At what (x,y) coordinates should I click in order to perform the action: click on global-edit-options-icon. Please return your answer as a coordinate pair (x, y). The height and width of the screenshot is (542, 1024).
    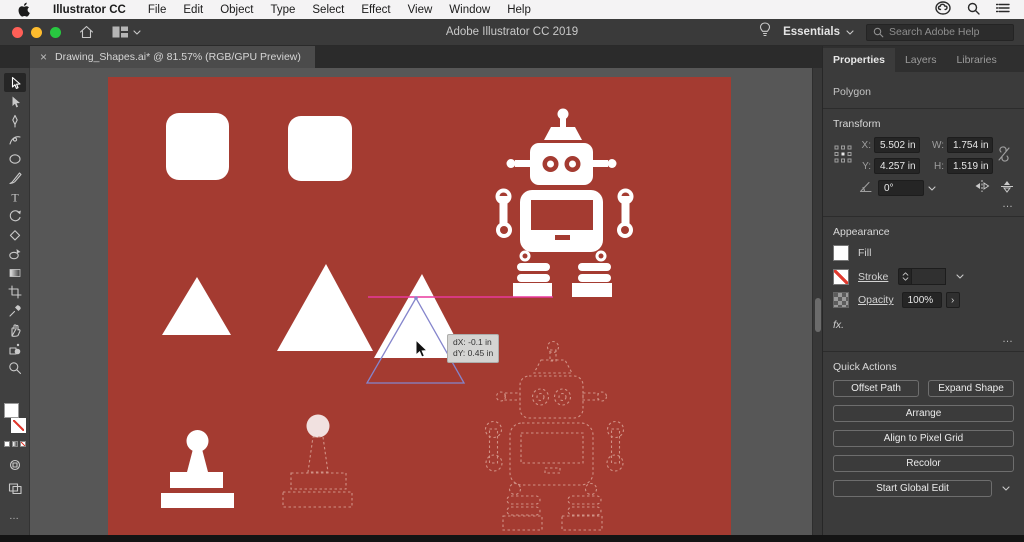
    Looking at the image, I should click on (1006, 489).